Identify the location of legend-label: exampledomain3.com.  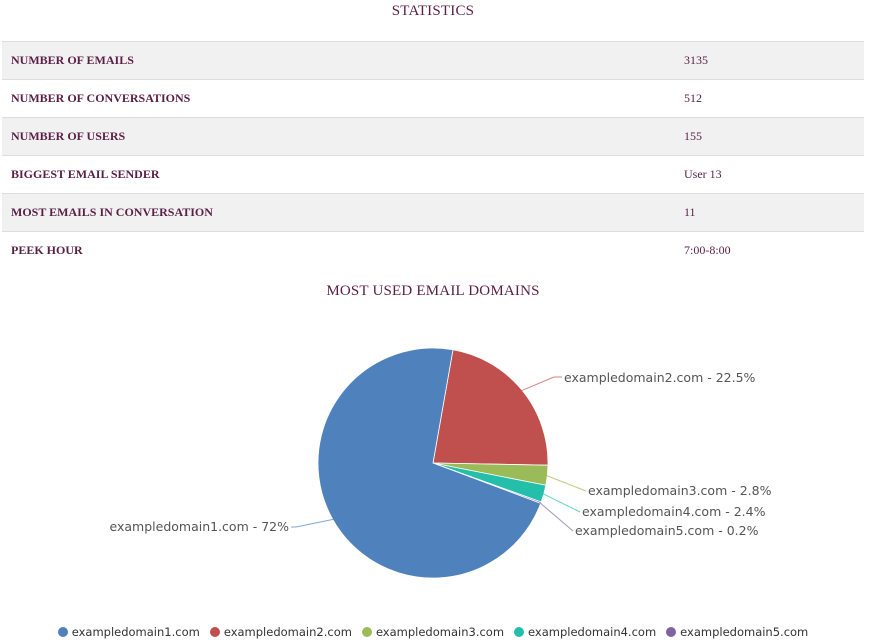
(440, 632).